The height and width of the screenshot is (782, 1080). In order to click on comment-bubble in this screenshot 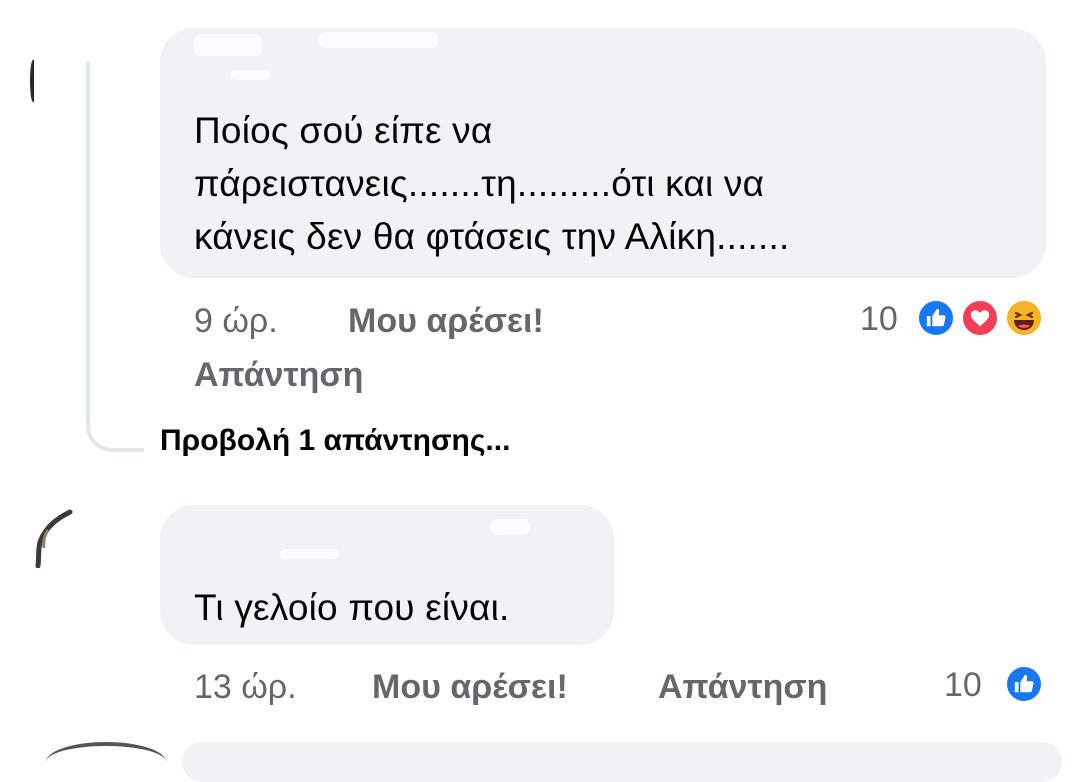, I will do `click(622, 762)`.